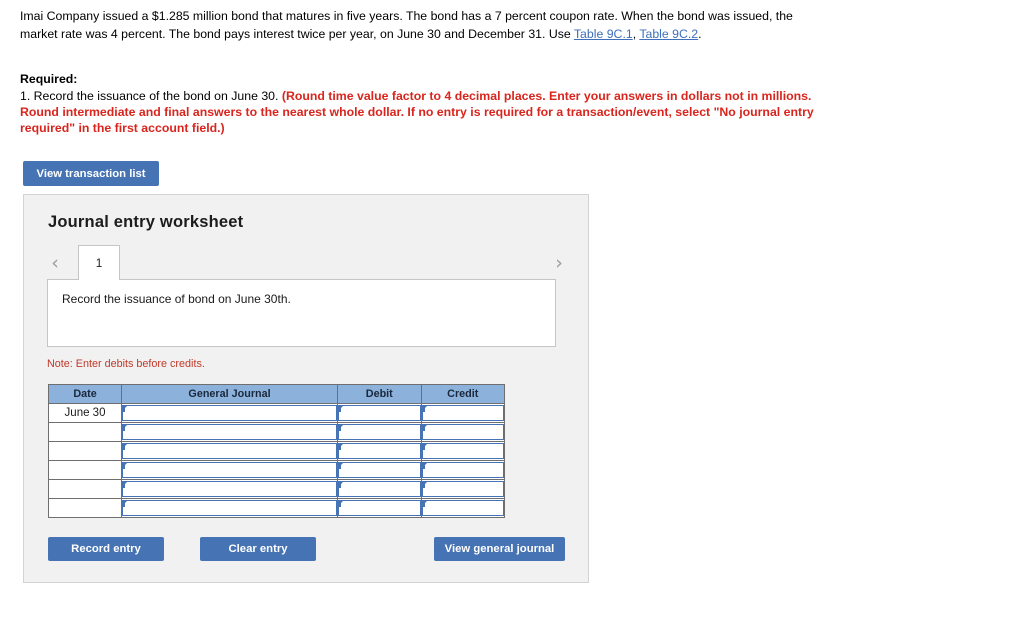  I want to click on view-transaction-list-button: View transaction list, so click(91, 173).